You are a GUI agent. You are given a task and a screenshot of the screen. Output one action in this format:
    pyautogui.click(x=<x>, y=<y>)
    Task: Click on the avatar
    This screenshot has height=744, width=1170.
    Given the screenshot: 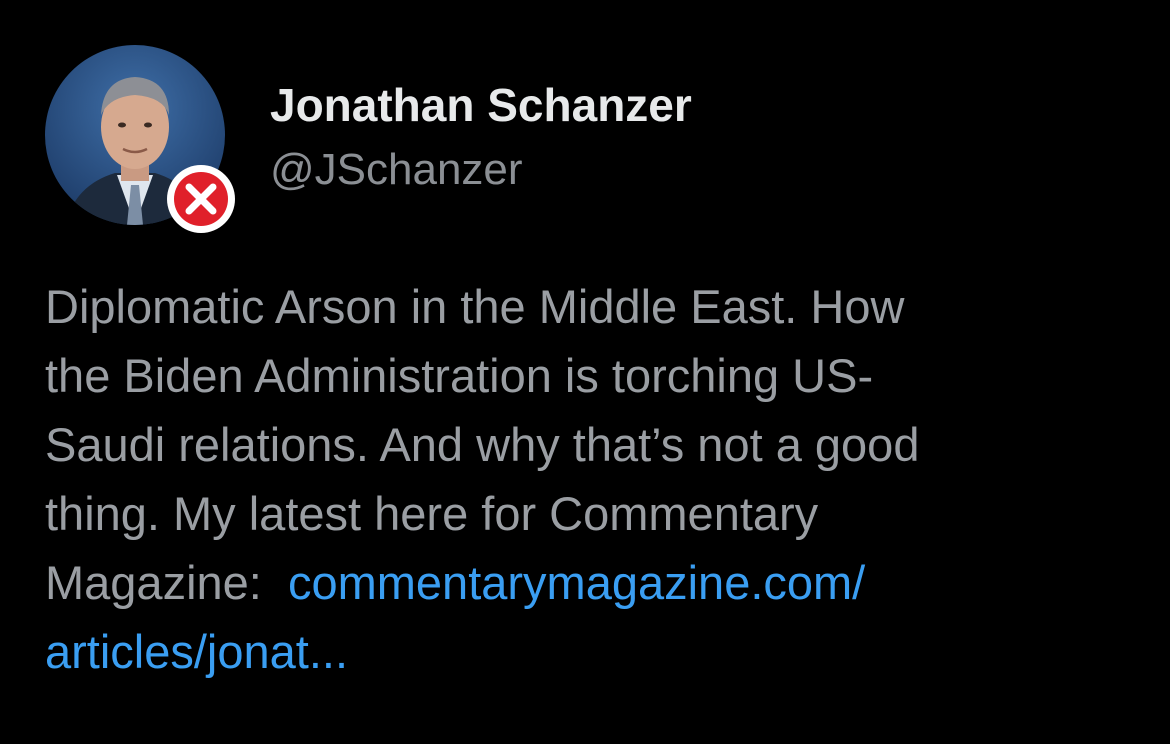 What is the action you would take?
    pyautogui.click(x=140, y=139)
    